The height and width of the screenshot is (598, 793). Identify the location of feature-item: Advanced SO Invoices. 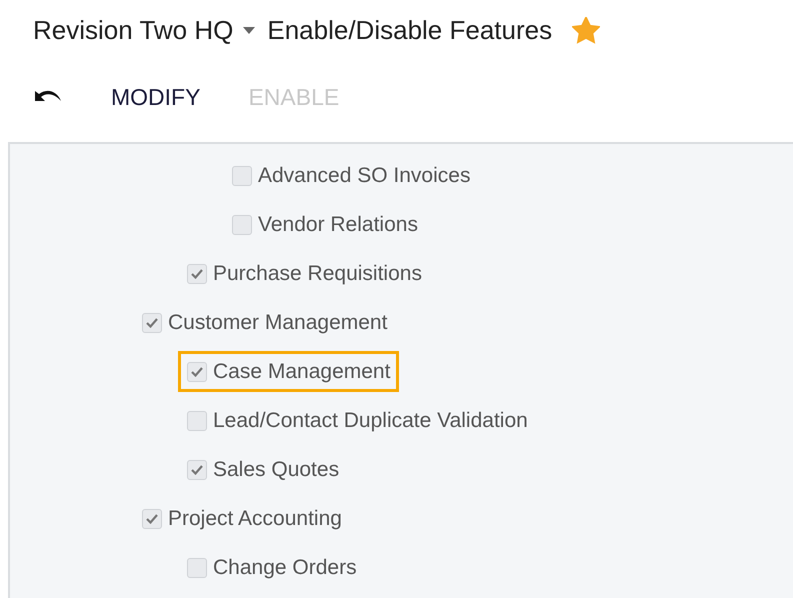
(351, 175).